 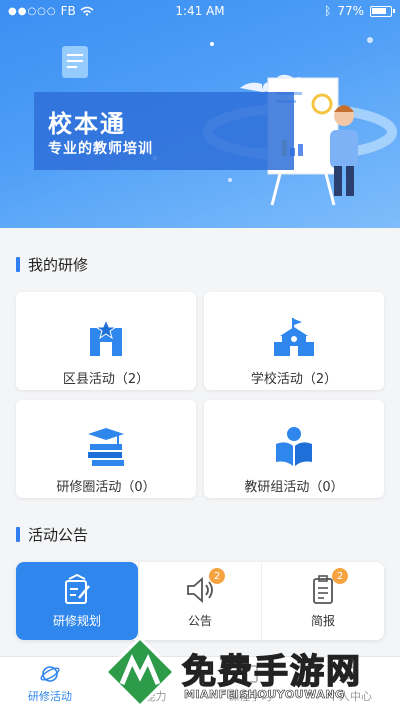 I want to click on section-my-training: 我的研修, so click(x=52, y=264).